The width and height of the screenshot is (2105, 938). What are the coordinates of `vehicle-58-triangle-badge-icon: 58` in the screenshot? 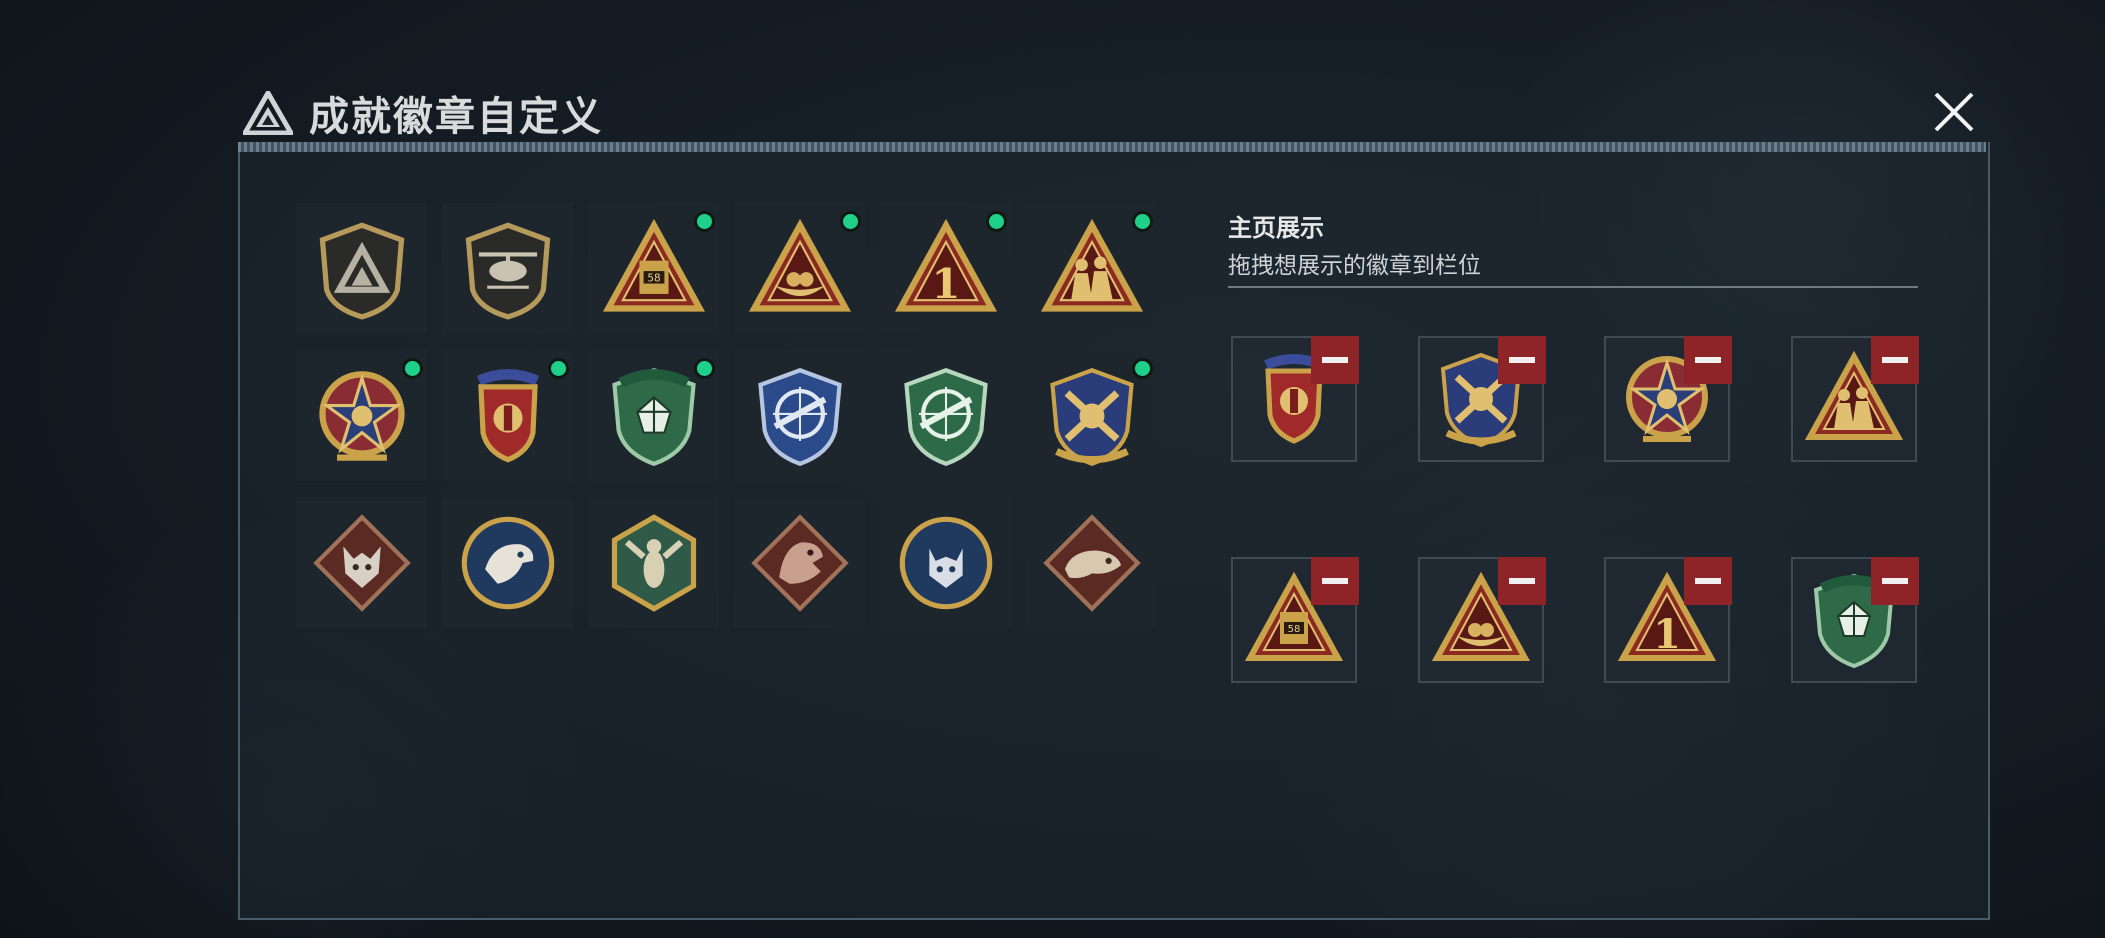 It's located at (653, 265).